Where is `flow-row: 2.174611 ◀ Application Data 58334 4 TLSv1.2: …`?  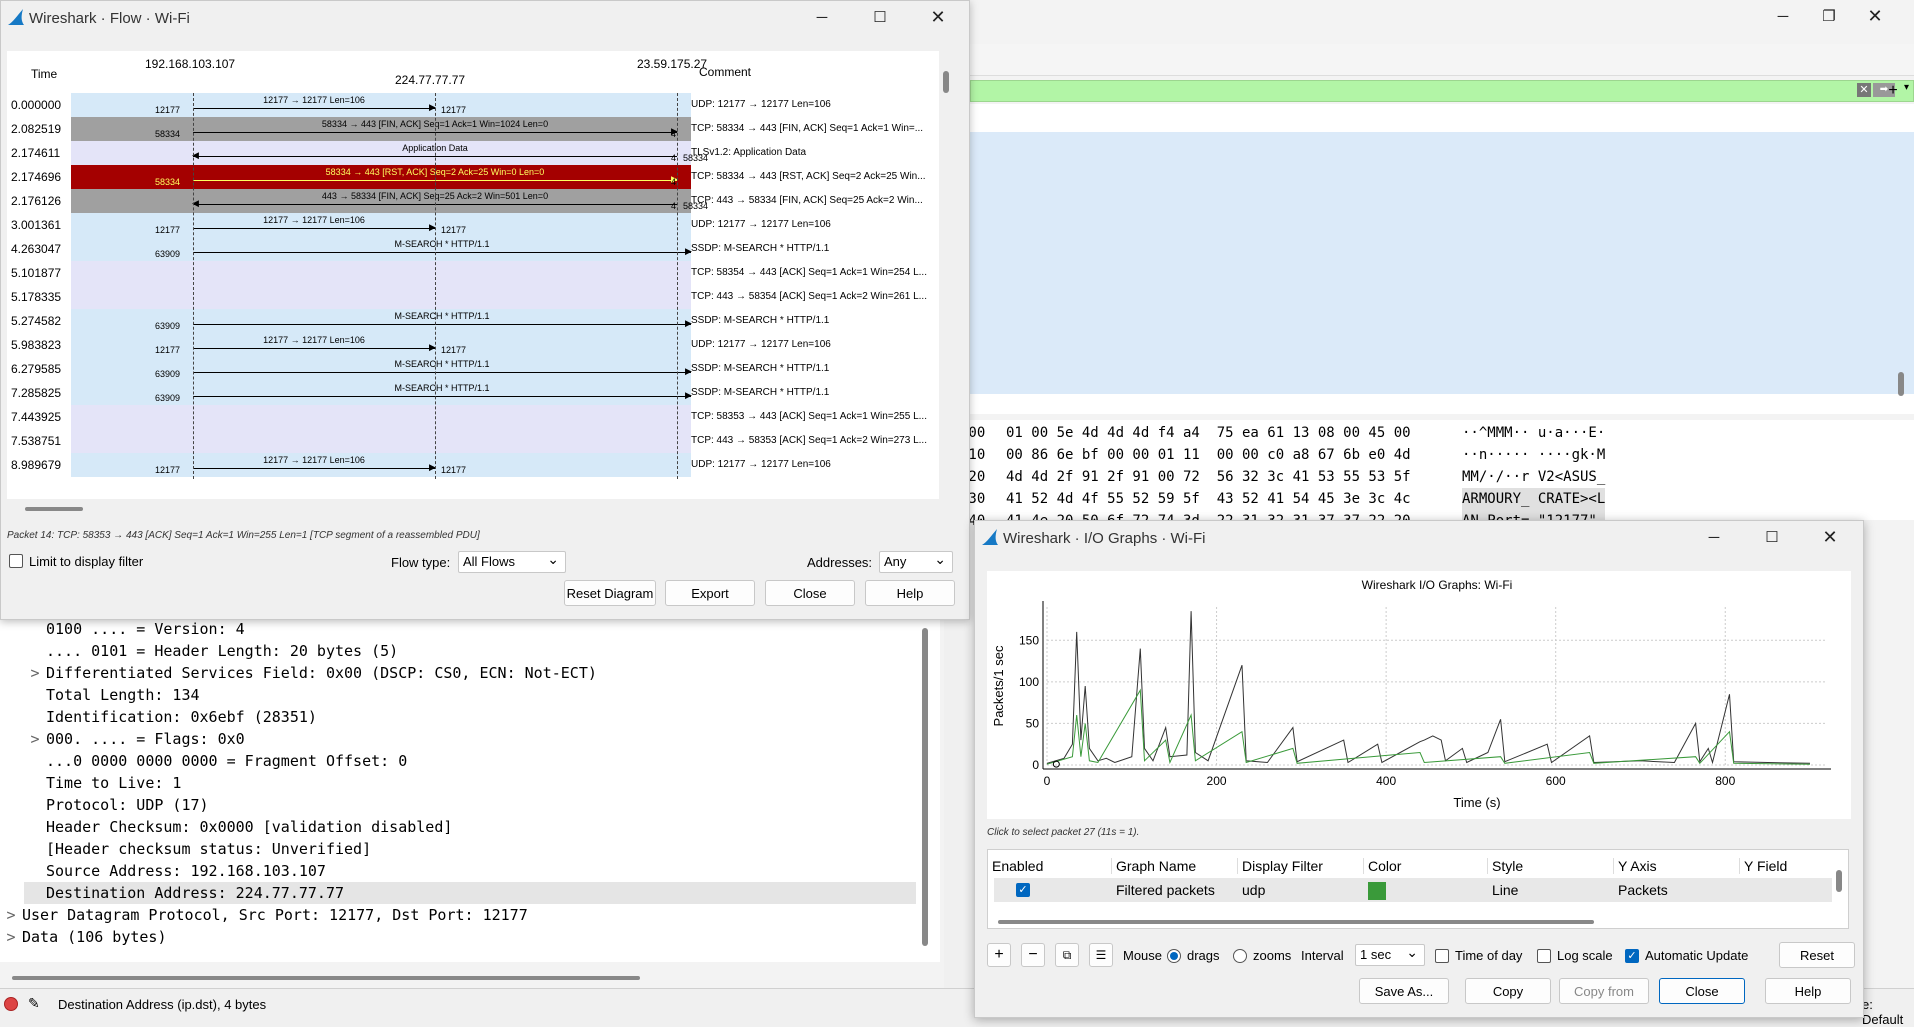
flow-row: 2.174611 ◀ Application Data 58334 4 TLSv1.2: … is located at coordinates (473, 153).